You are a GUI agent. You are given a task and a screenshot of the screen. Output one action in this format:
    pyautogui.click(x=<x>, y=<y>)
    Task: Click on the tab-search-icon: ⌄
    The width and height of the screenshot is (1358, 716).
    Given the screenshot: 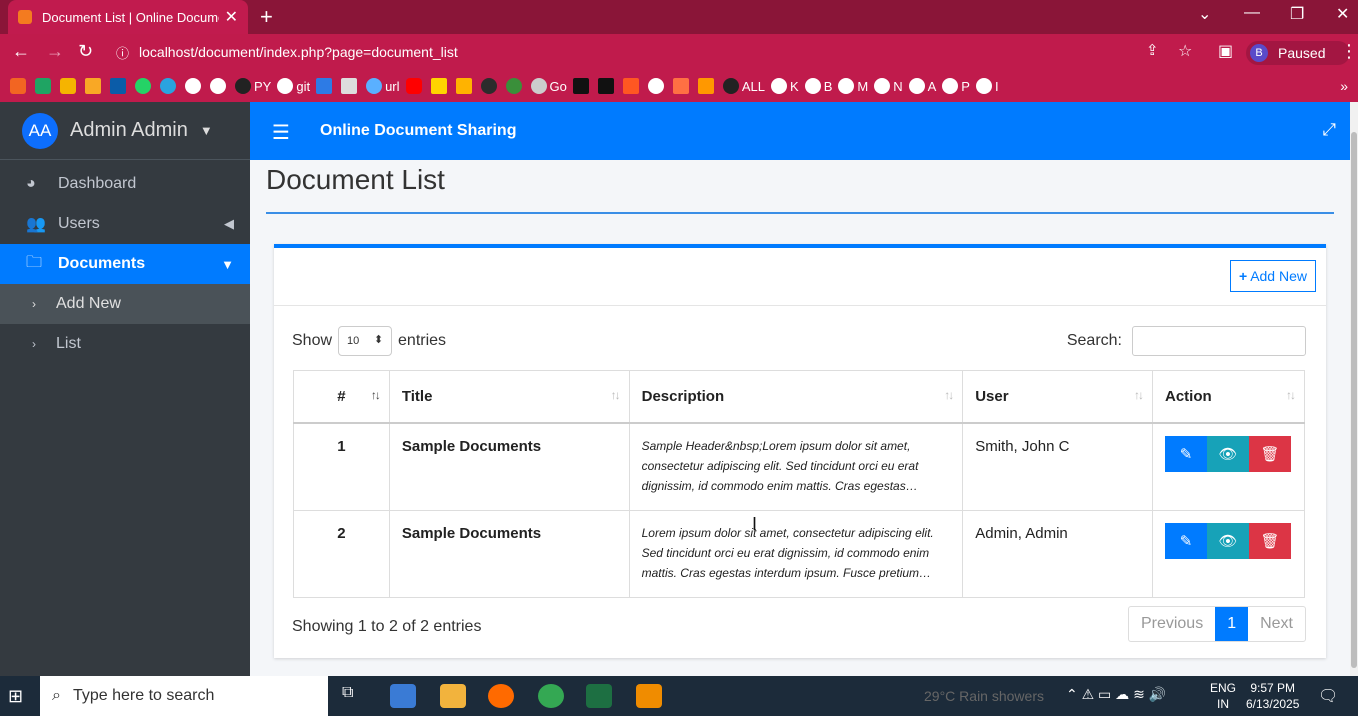 What is the action you would take?
    pyautogui.click(x=1204, y=14)
    